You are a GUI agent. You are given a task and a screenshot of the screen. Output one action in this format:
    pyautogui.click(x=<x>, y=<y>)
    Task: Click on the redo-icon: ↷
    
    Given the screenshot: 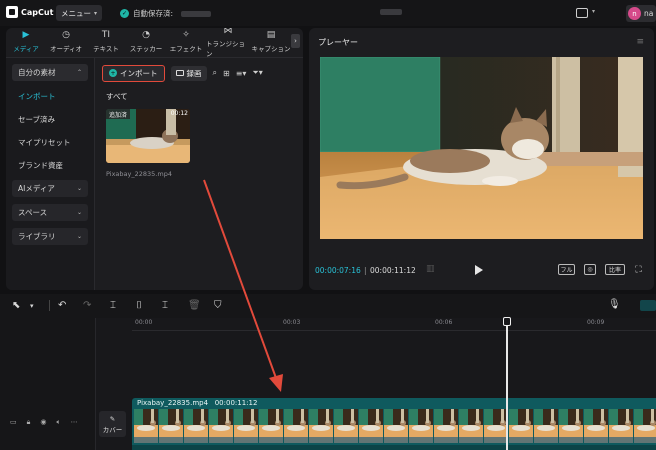 What is the action you would take?
    pyautogui.click(x=87, y=305)
    